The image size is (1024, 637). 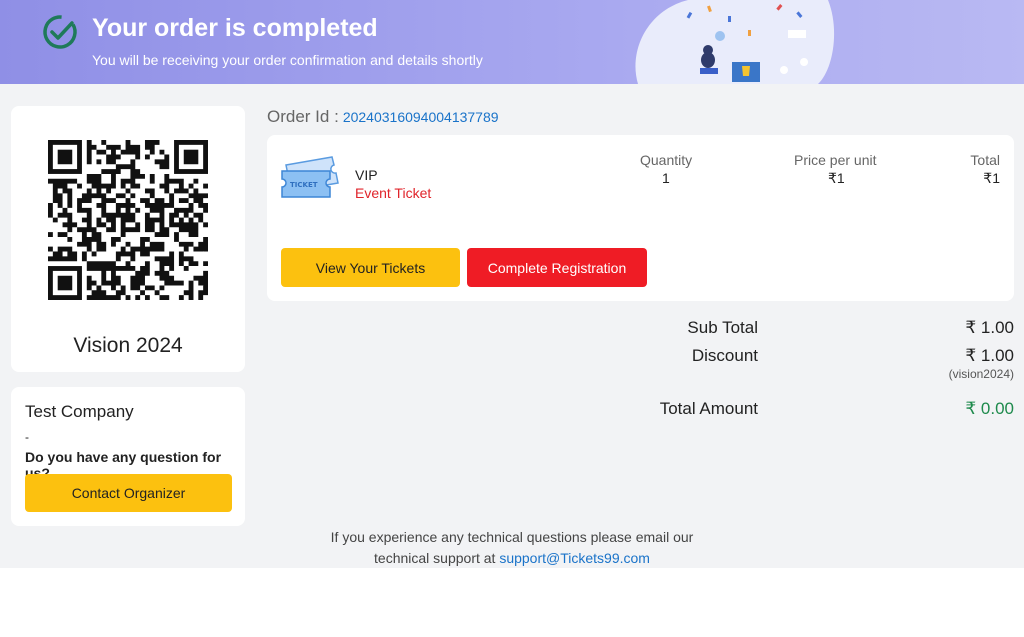 I want to click on ticket-kind: Event Ticket, so click(x=393, y=193).